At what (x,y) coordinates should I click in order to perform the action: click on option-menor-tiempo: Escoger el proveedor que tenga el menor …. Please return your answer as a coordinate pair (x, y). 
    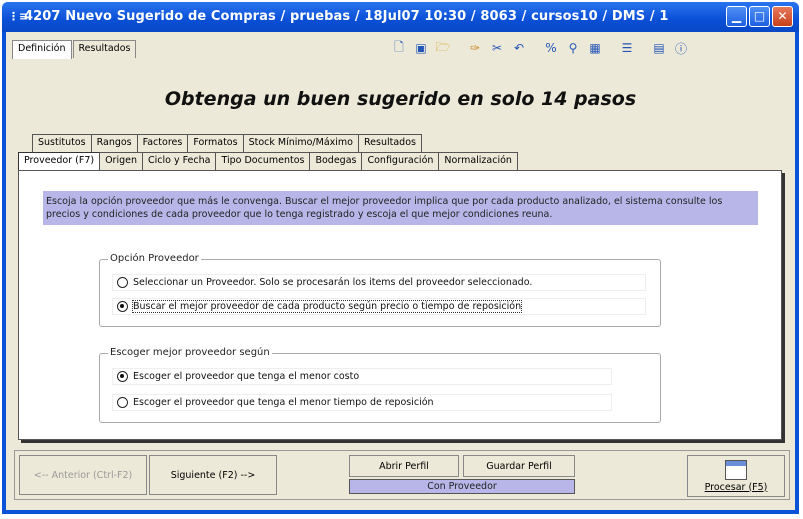
    Looking at the image, I should click on (362, 402).